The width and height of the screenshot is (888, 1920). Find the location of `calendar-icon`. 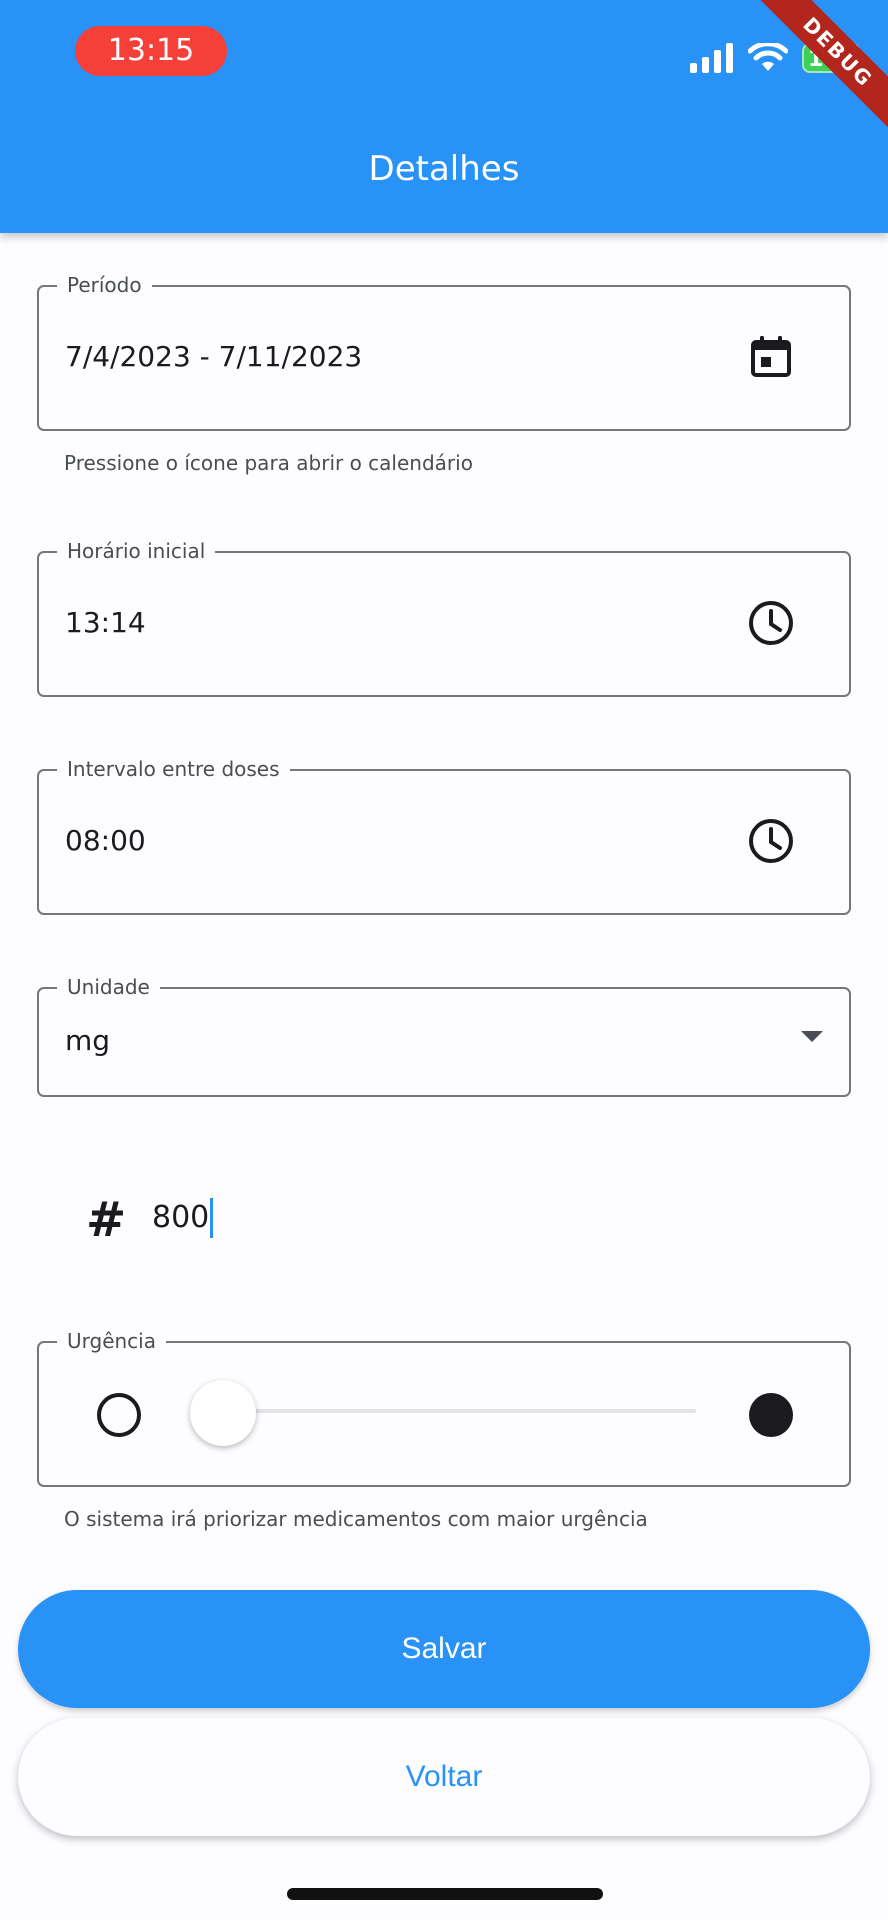

calendar-icon is located at coordinates (771, 357).